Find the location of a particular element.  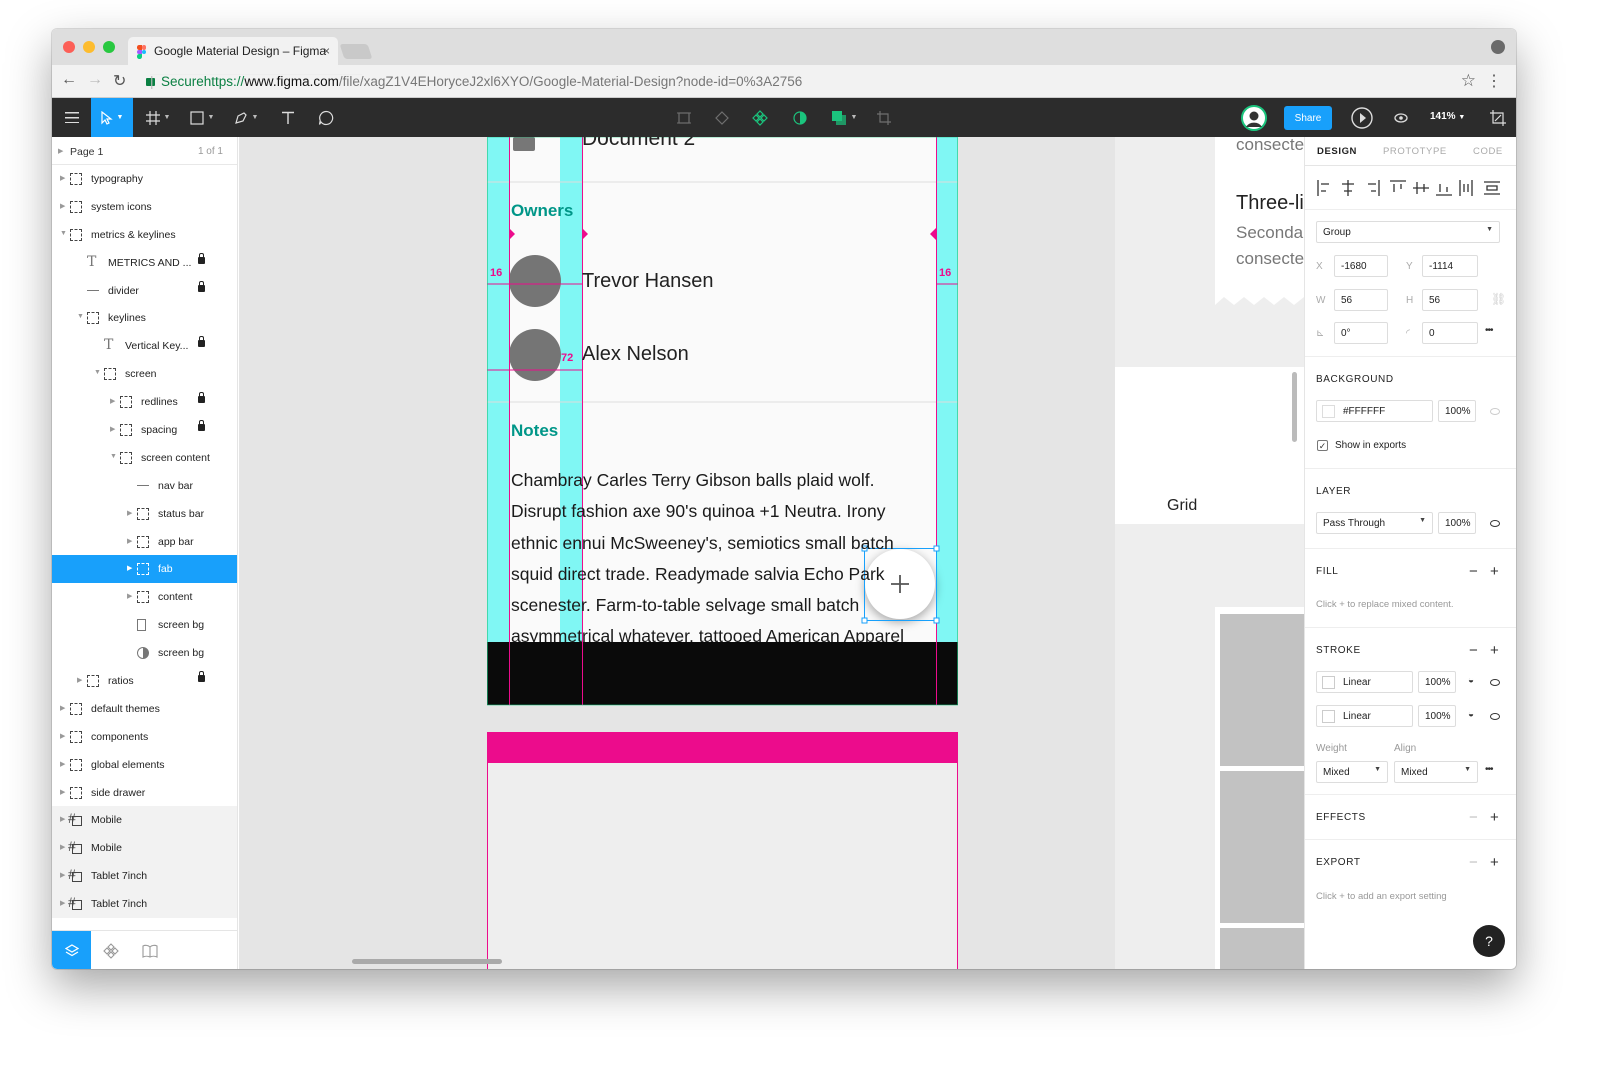

tab-design: DESIGN is located at coordinates (1337, 151).